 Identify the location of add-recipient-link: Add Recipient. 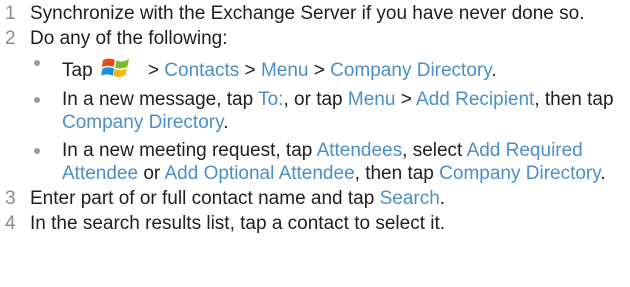
(475, 99).